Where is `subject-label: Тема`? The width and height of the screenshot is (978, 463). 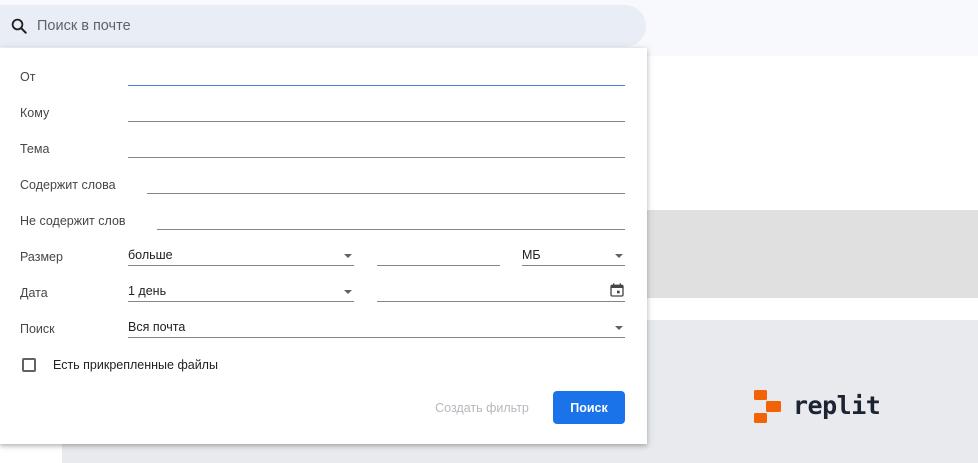
subject-label: Тема is located at coordinates (35, 149).